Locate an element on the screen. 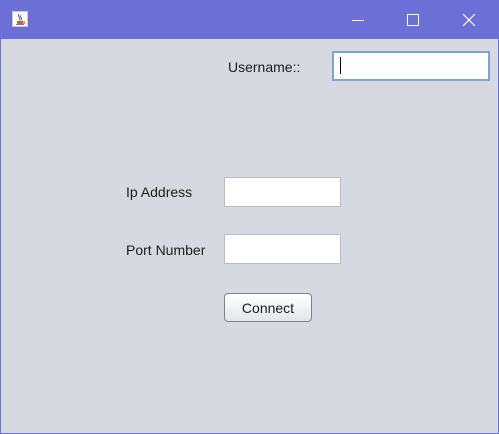  ip-address-label: Ip Address is located at coordinates (159, 192).